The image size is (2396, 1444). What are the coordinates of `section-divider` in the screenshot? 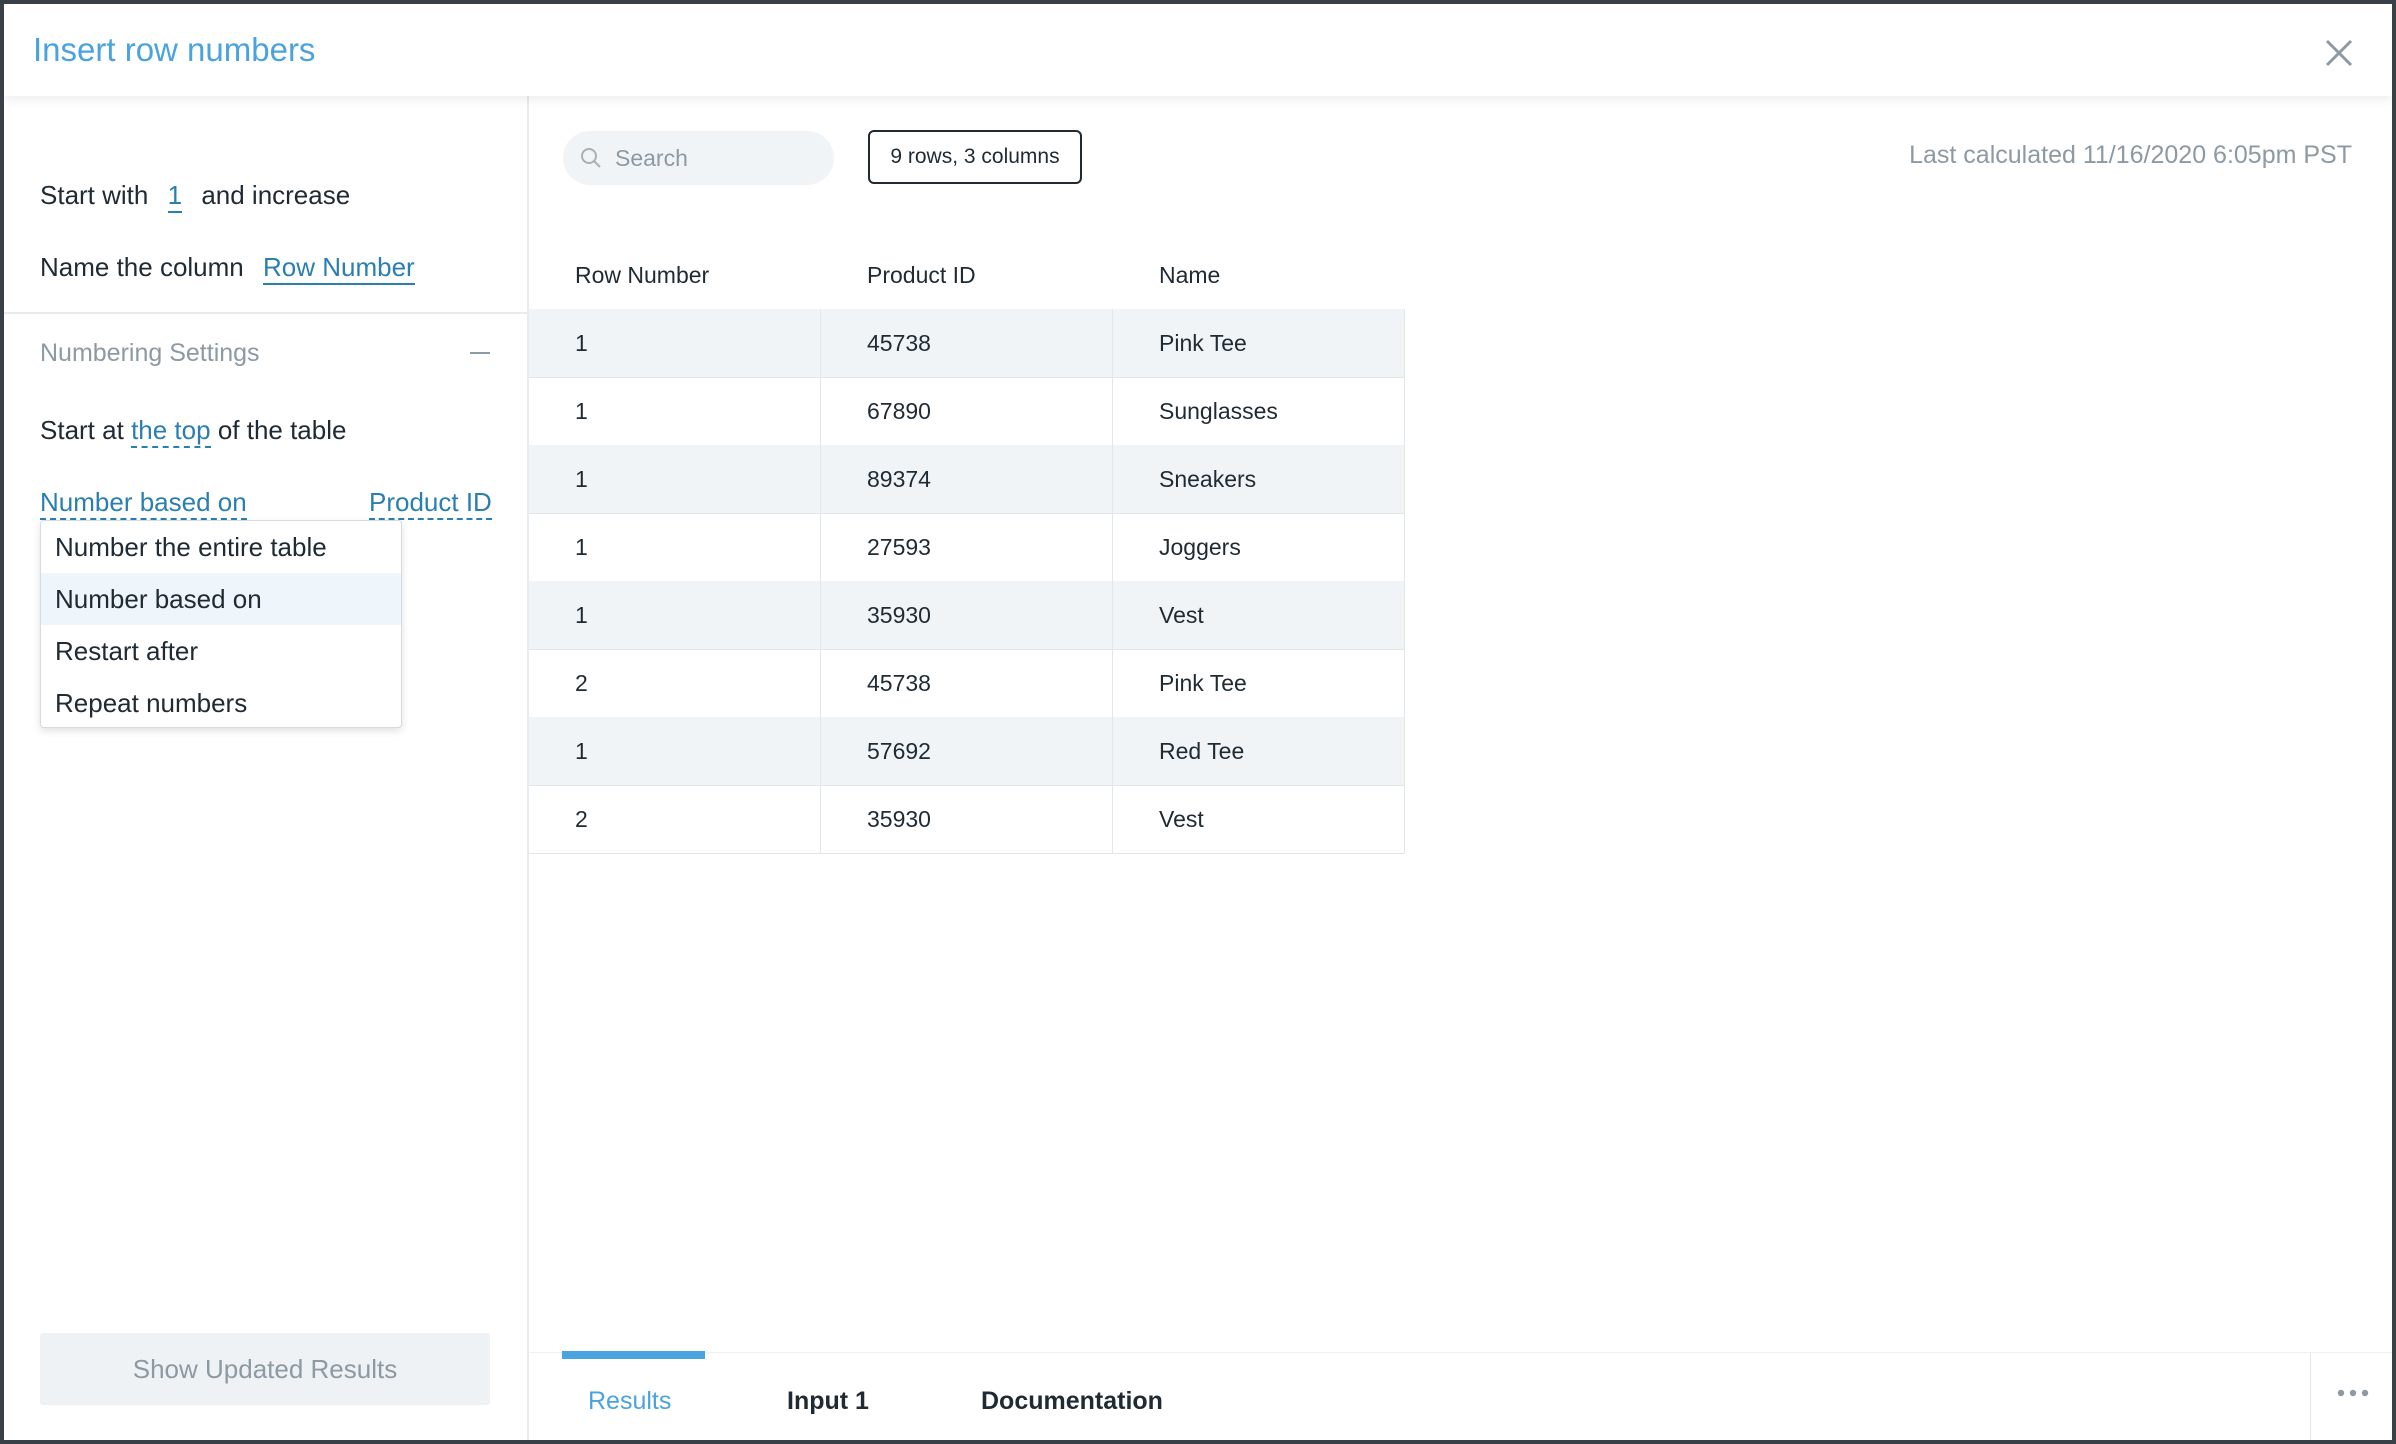 It's located at (265, 313).